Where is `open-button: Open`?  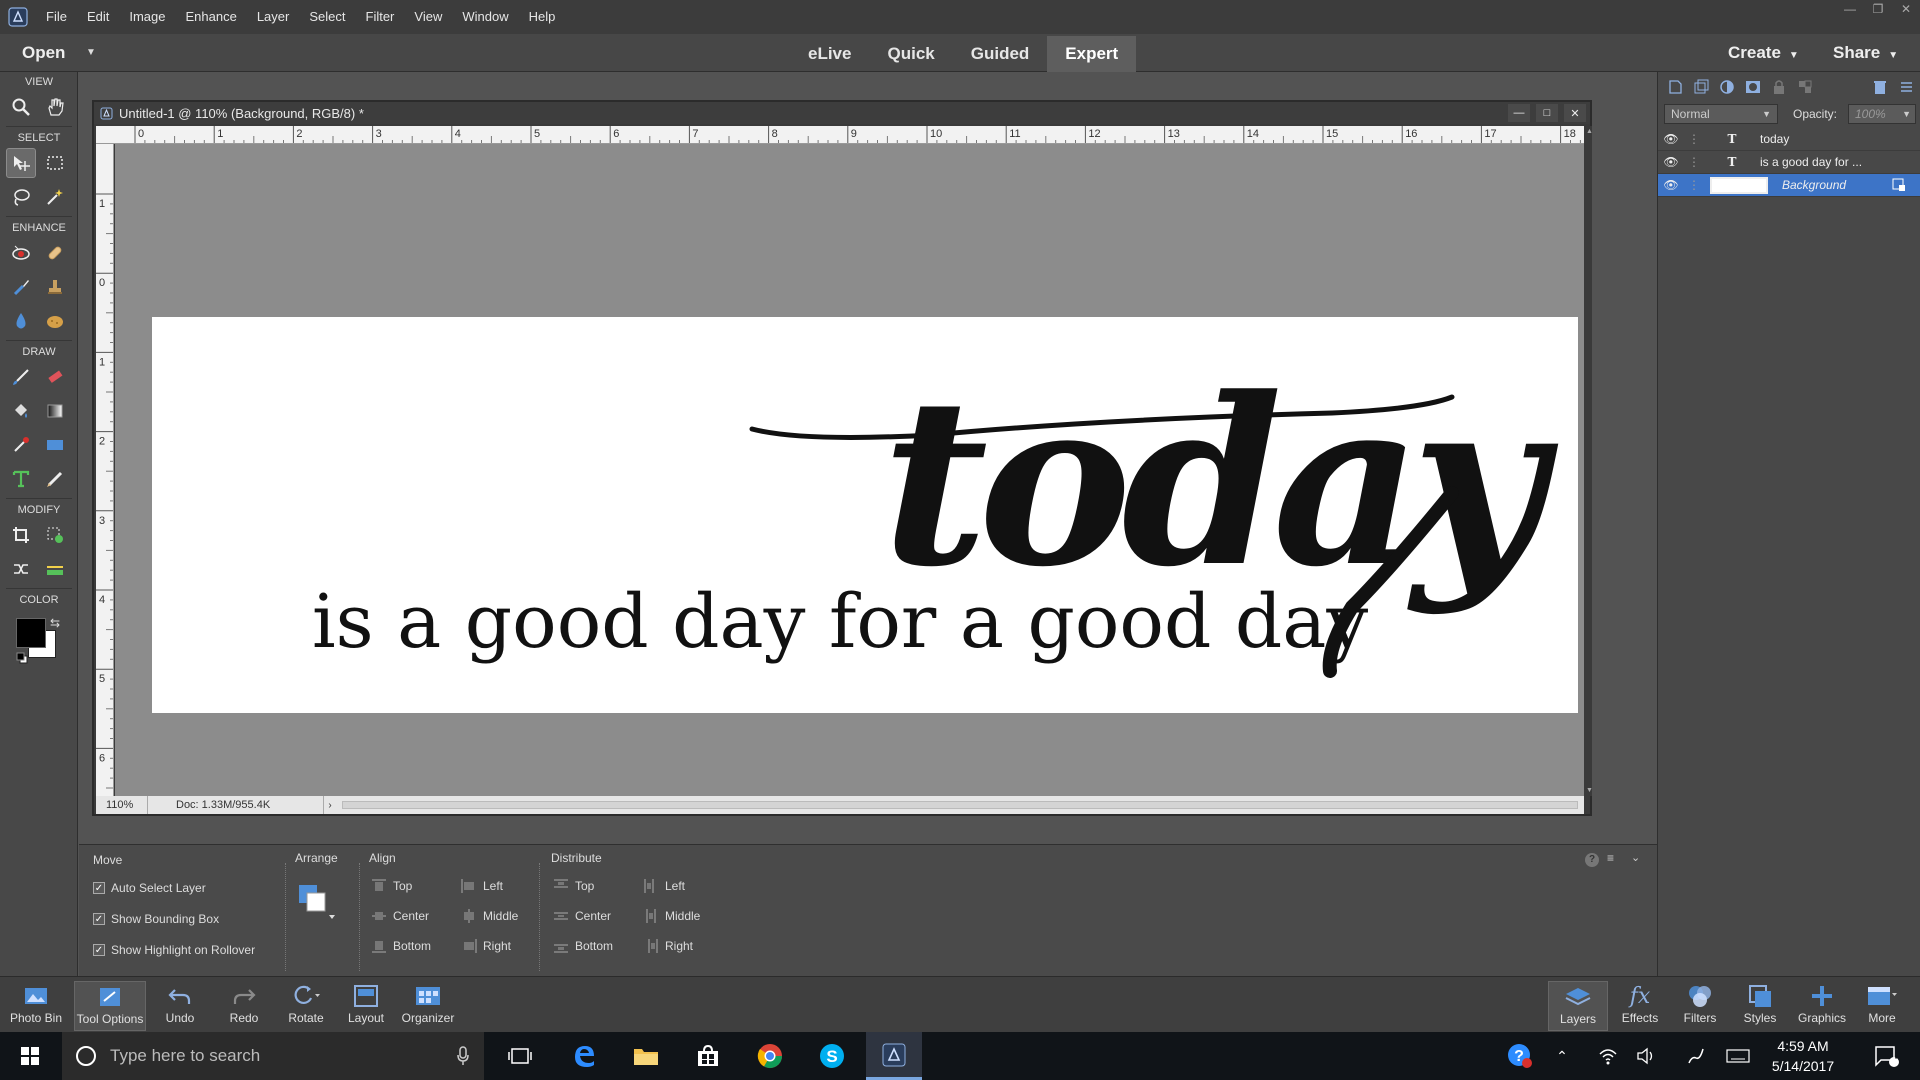
open-button: Open is located at coordinates (43, 53).